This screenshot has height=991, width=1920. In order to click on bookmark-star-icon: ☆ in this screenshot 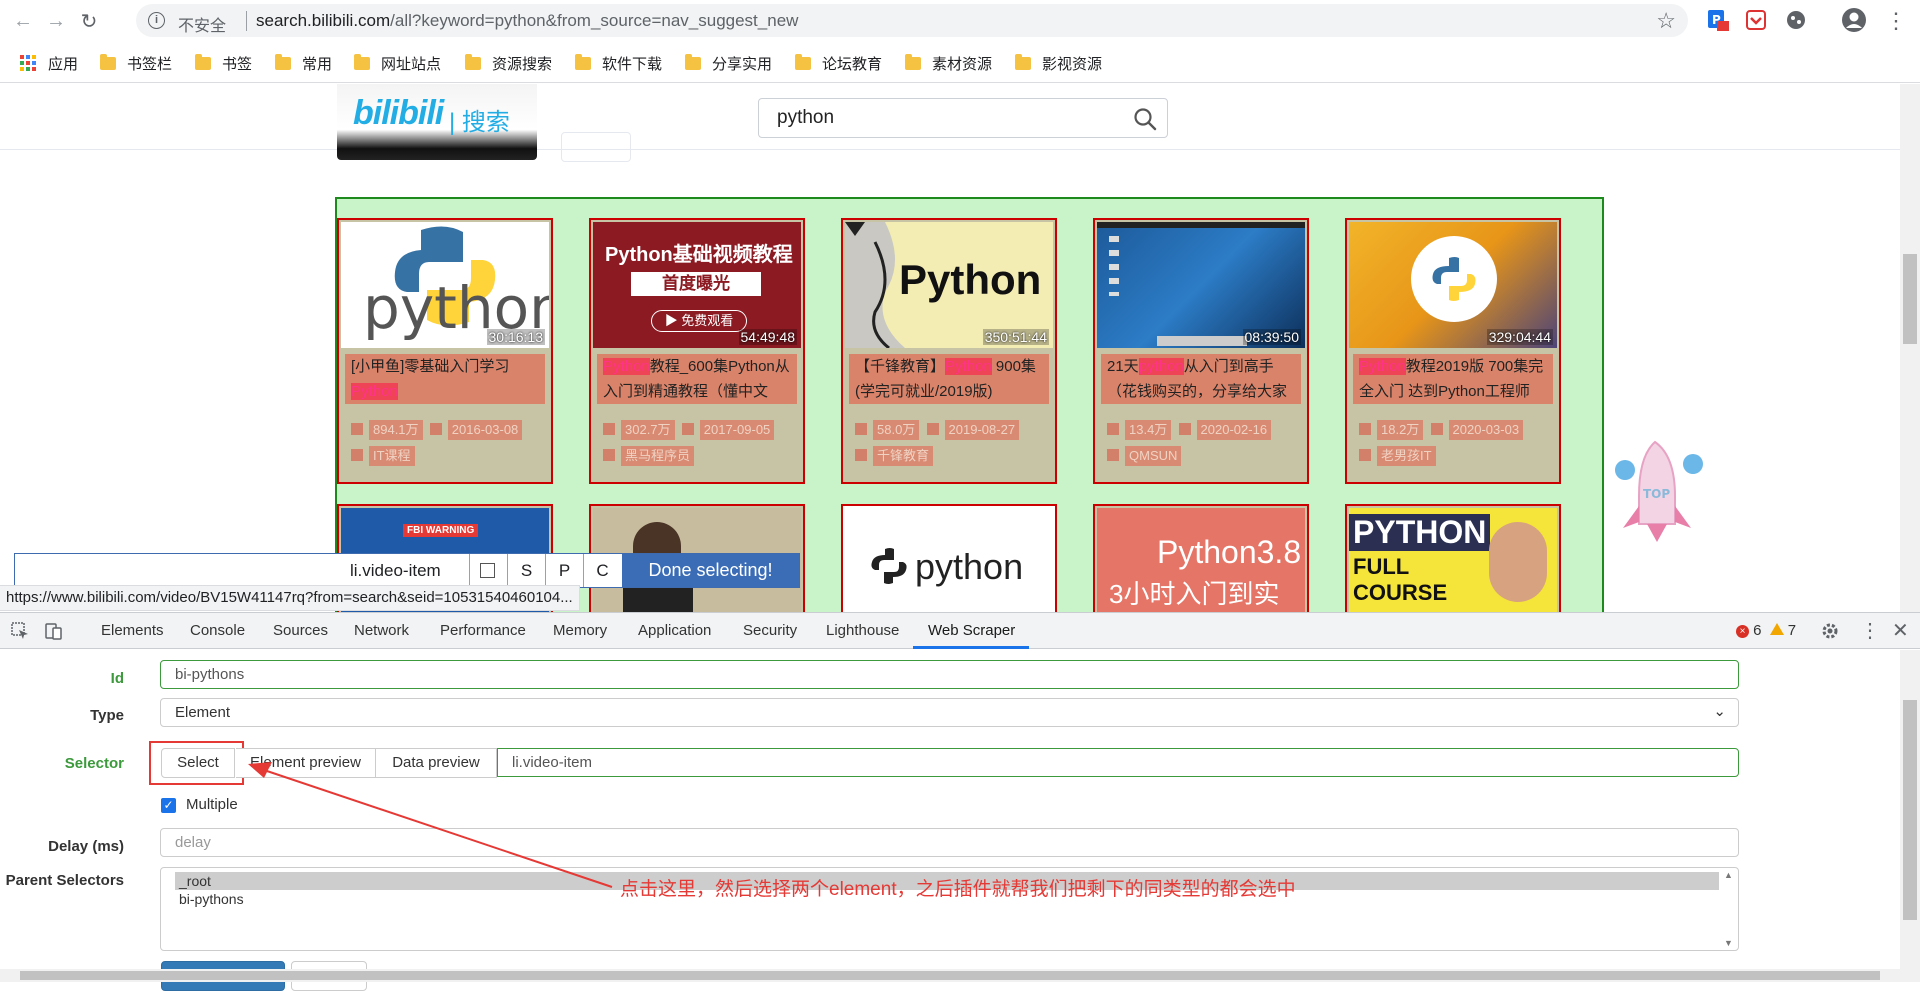, I will do `click(1666, 21)`.